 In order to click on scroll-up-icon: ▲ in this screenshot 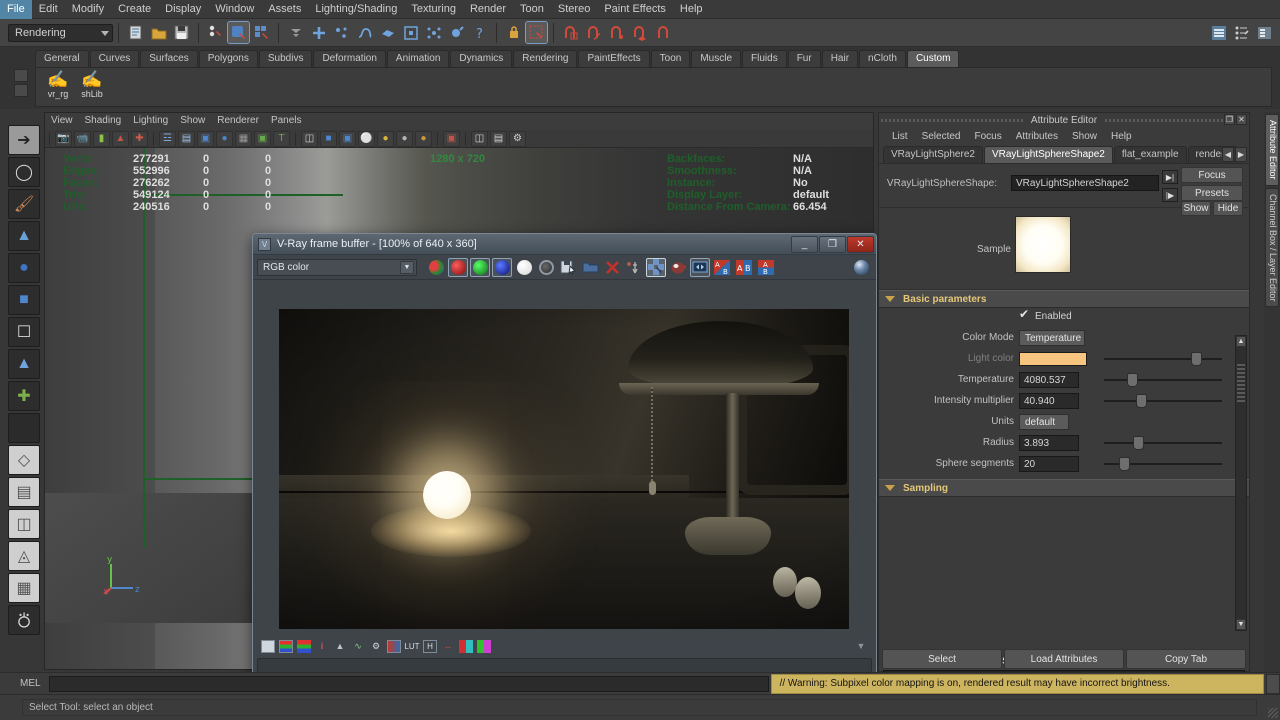, I will do `click(1241, 341)`.